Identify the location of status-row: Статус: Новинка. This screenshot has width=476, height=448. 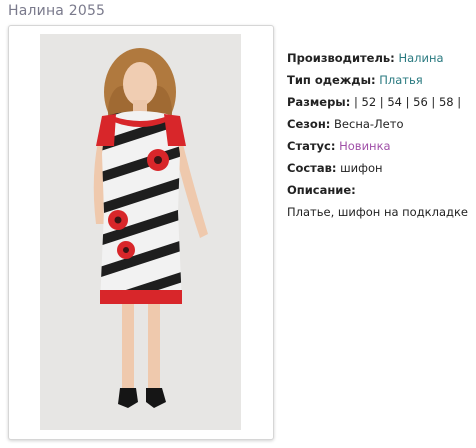
(377, 146).